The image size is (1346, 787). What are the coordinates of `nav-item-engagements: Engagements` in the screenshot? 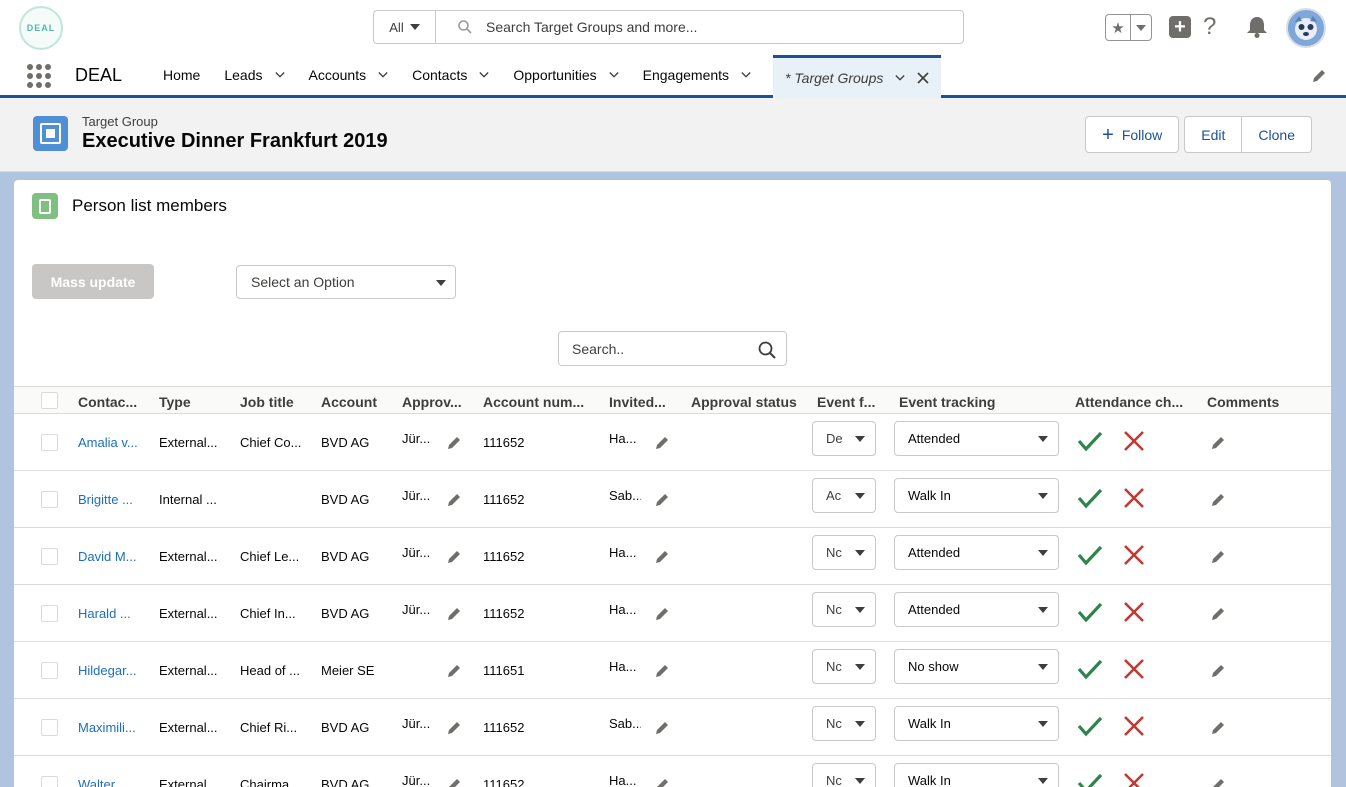 It's located at (697, 75).